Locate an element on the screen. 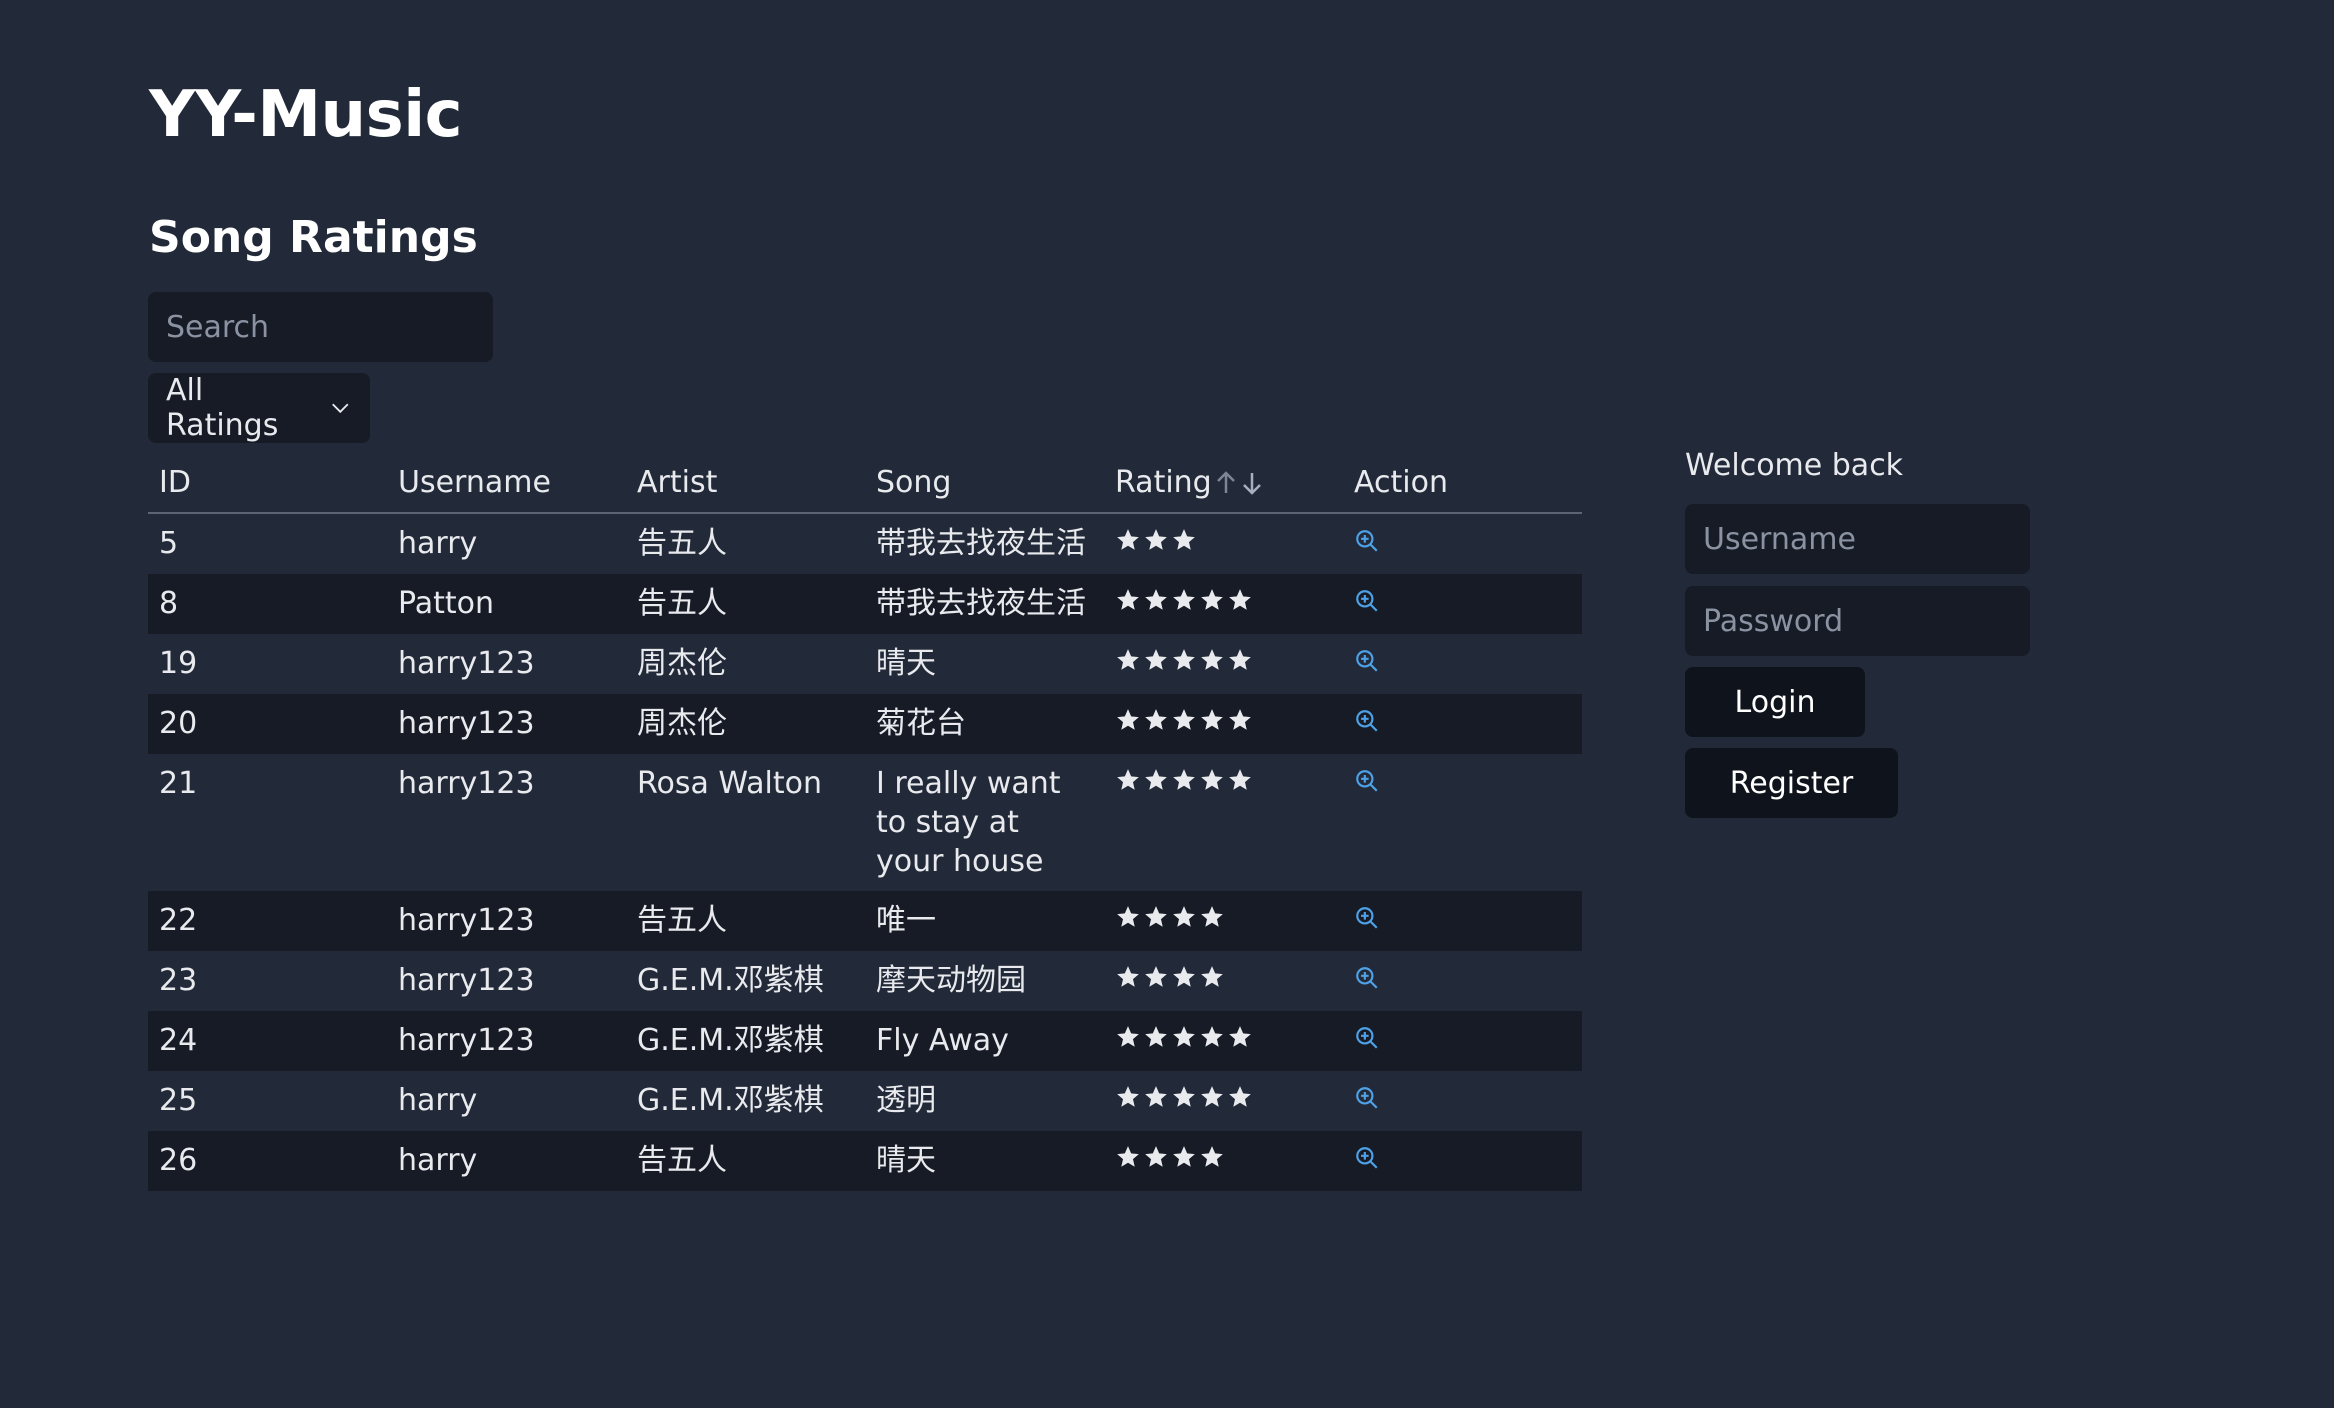 The image size is (2334, 1408). register-button: Register is located at coordinates (1791, 783).